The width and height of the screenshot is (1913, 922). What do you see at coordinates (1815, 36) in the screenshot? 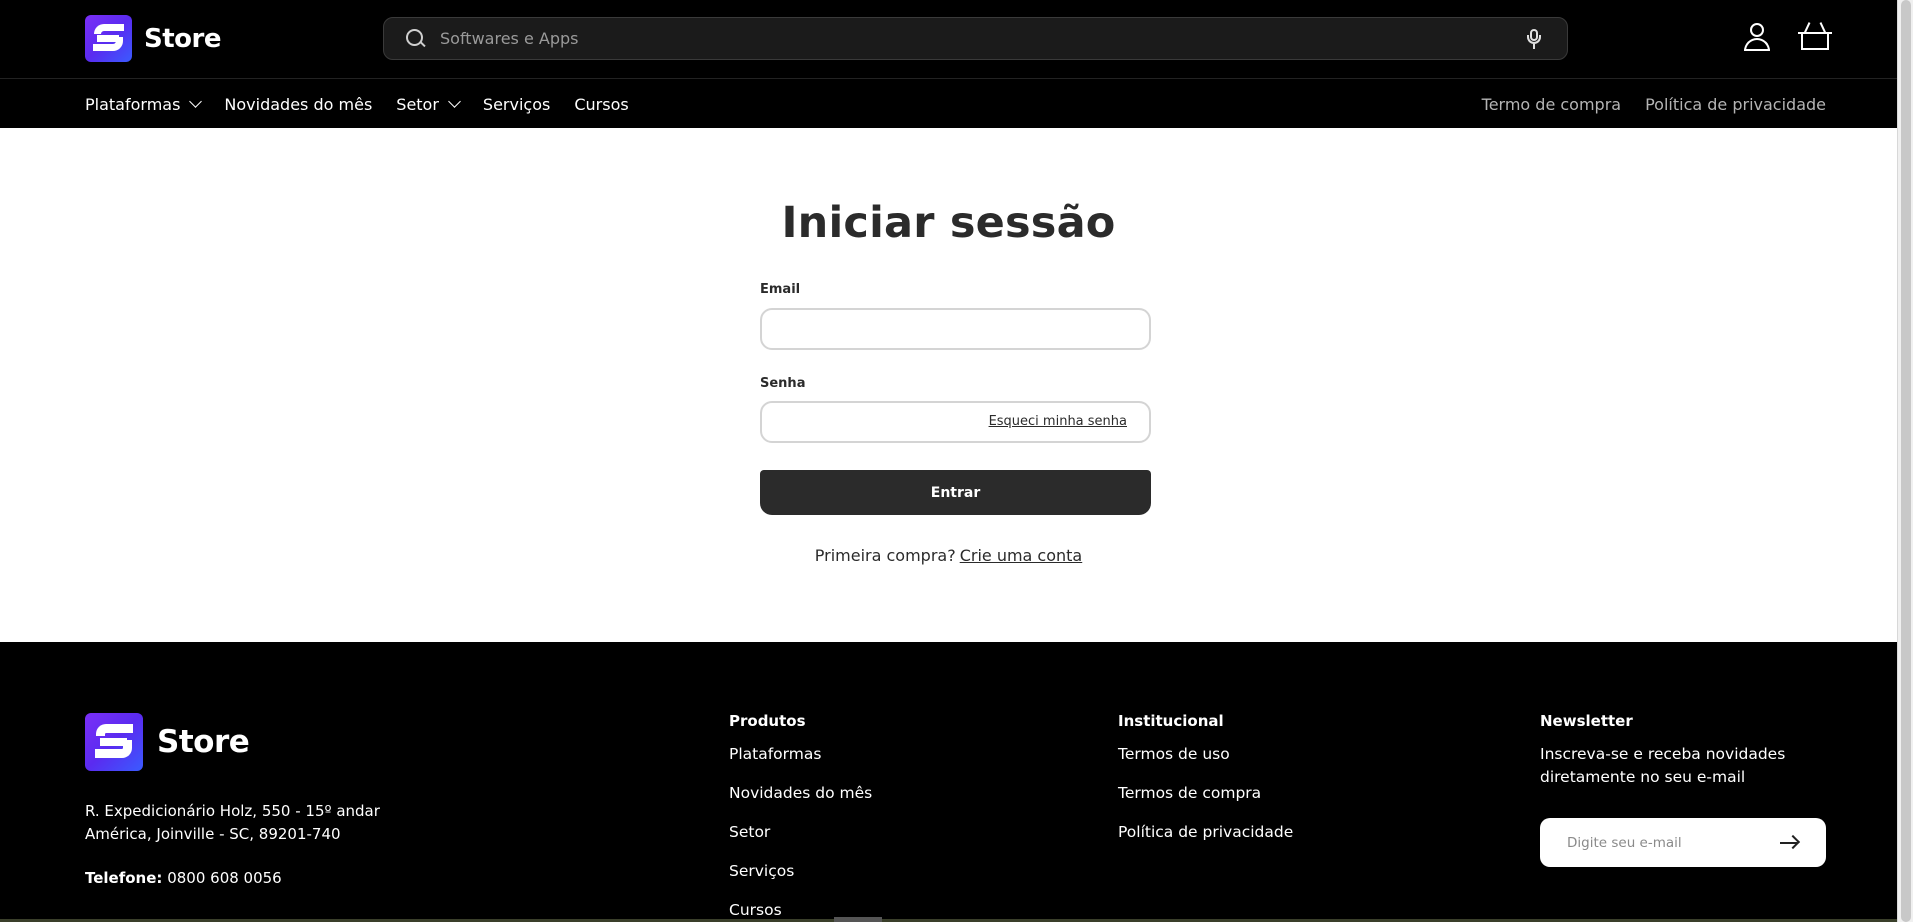
I see `cart-icon` at bounding box center [1815, 36].